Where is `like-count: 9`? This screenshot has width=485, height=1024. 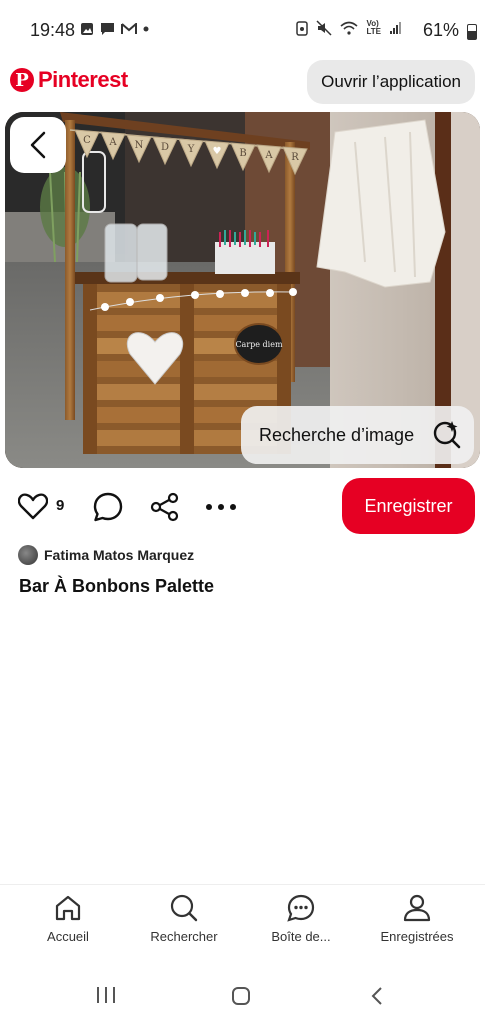
like-count: 9 is located at coordinates (60, 505).